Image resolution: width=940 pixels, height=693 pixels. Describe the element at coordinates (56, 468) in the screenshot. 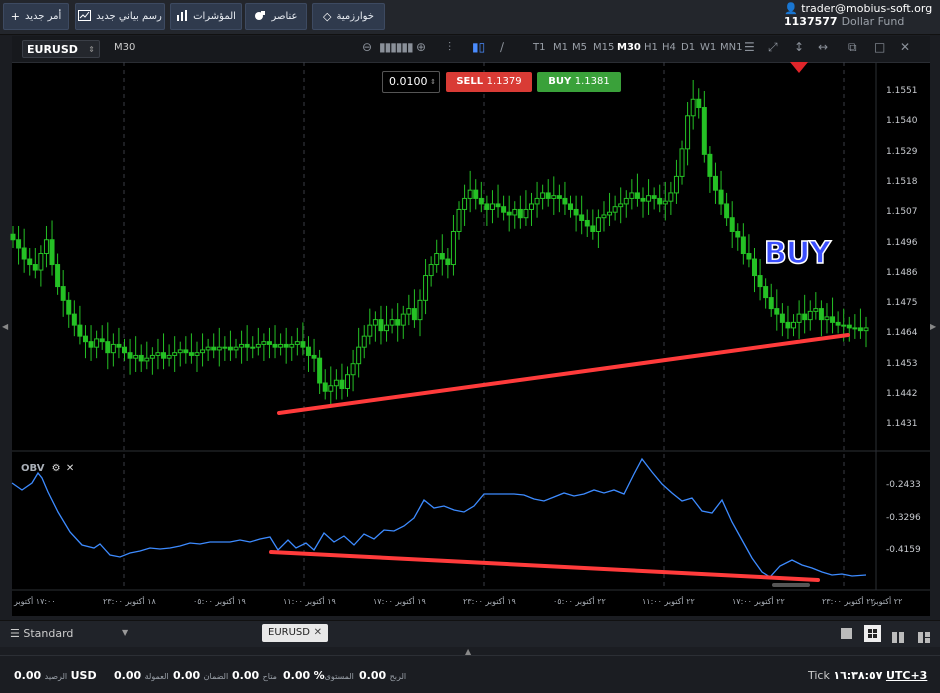

I see `indicator-settings-icon: ⚙` at that location.